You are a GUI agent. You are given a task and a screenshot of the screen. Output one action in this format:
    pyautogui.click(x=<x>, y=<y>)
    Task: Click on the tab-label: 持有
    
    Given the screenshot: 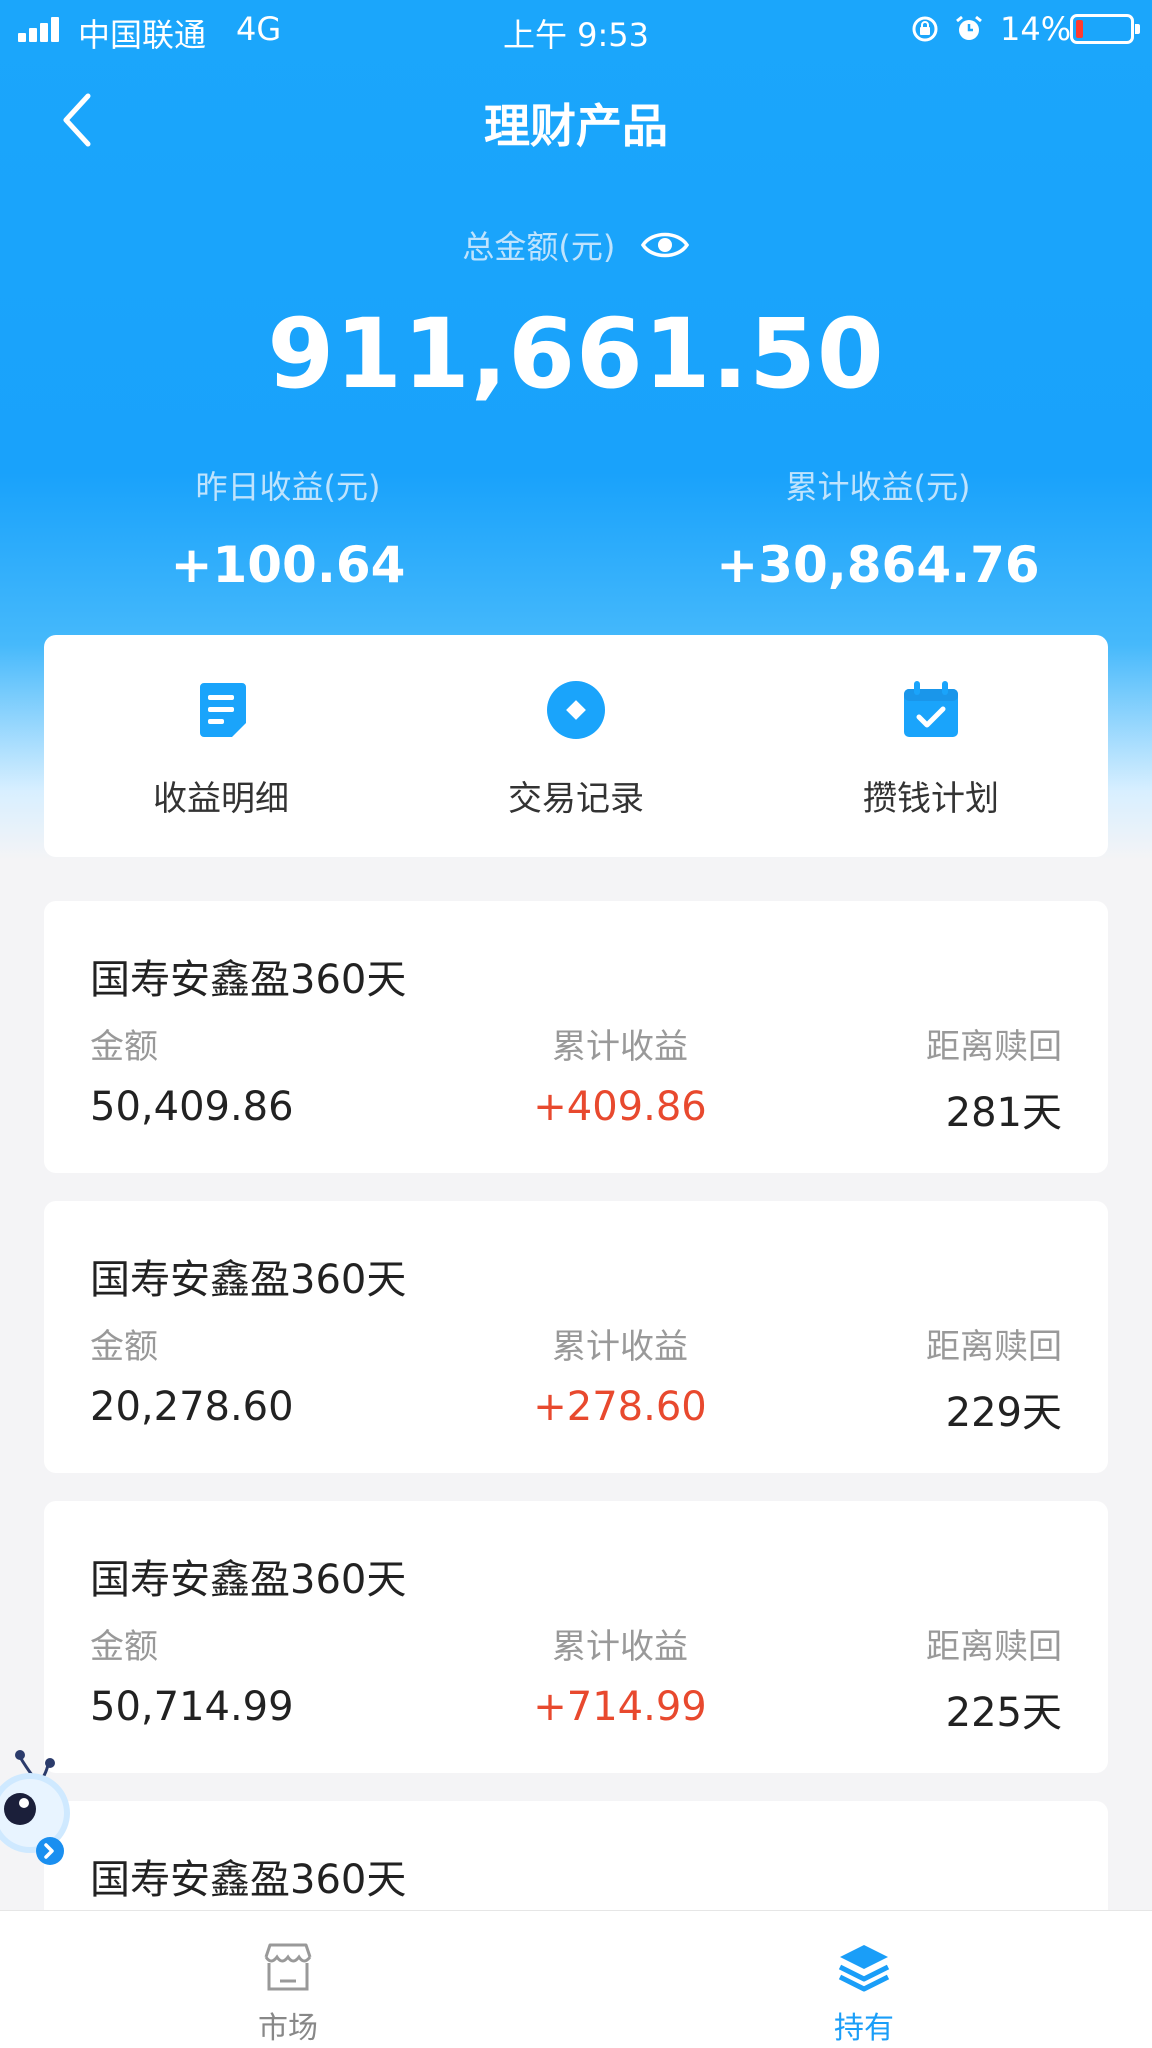 What is the action you would take?
    pyautogui.click(x=864, y=2028)
    